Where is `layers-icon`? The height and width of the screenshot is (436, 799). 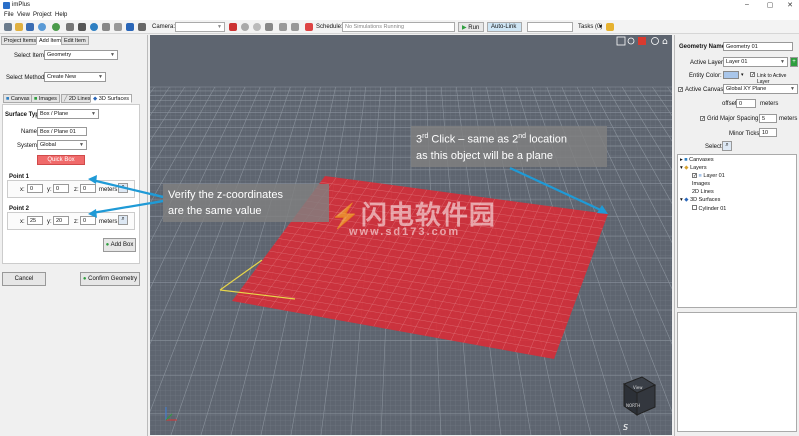
layers-icon is located at coordinates (70, 27).